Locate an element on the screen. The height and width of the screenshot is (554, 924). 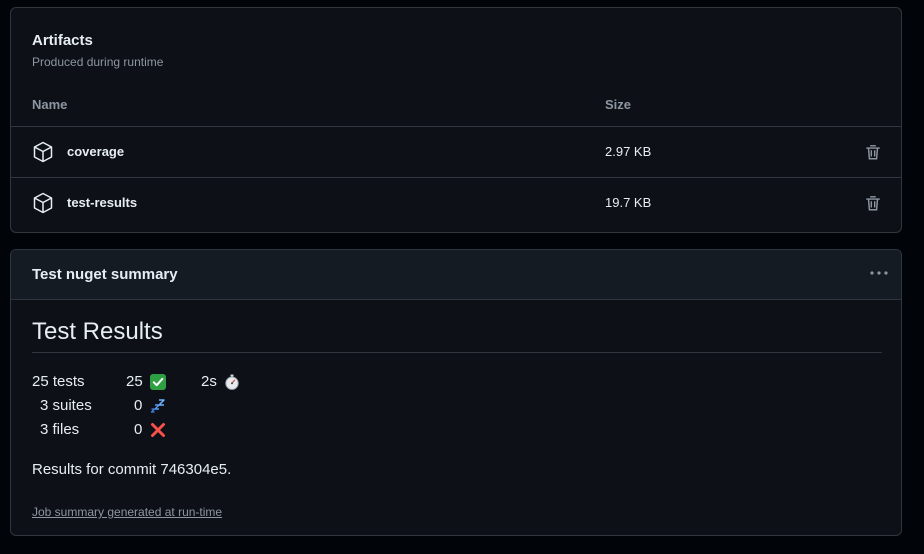
artifacts-subtitle: Produced during runtime is located at coordinates (98, 62).